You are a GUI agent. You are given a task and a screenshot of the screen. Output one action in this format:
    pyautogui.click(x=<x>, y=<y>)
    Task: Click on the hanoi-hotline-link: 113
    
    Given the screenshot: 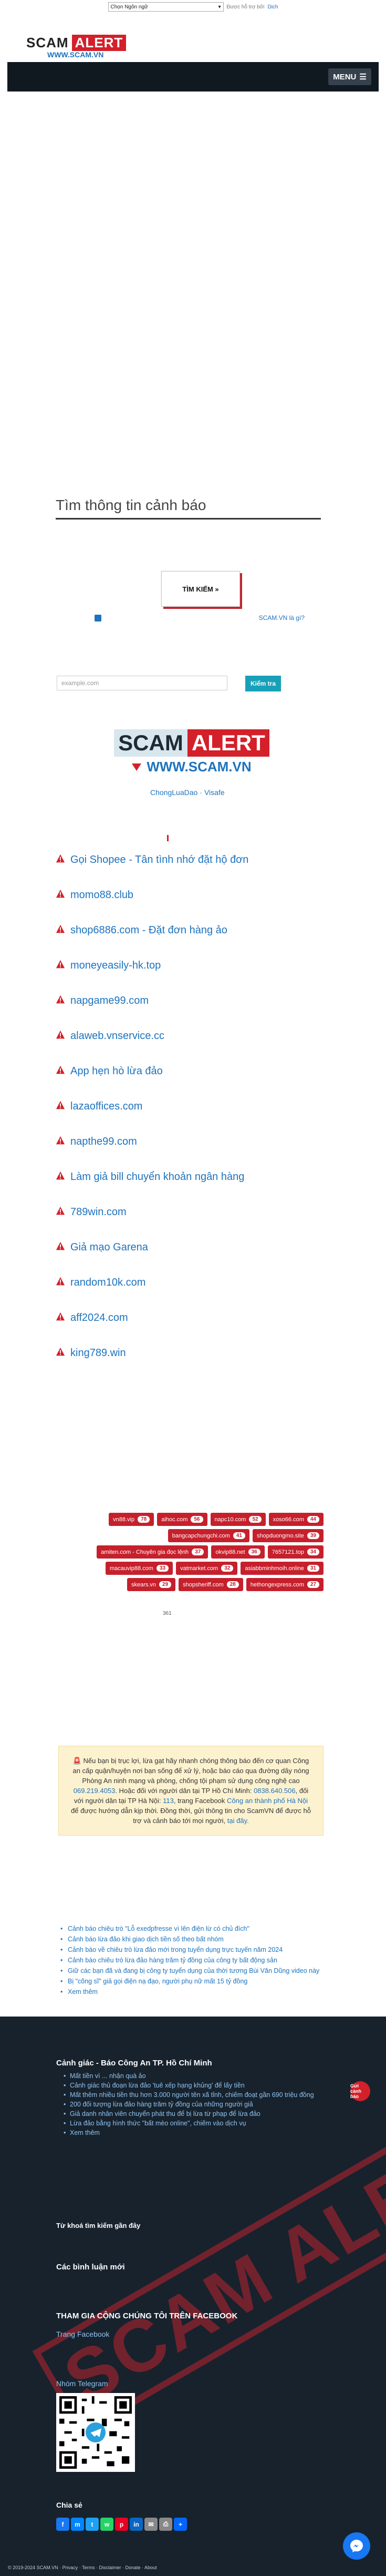 What is the action you would take?
    pyautogui.click(x=168, y=1801)
    